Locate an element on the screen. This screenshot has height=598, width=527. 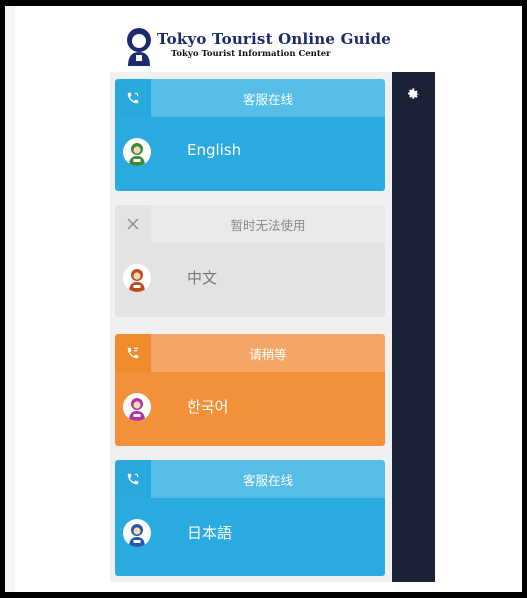
gear-icon is located at coordinates (413, 93).